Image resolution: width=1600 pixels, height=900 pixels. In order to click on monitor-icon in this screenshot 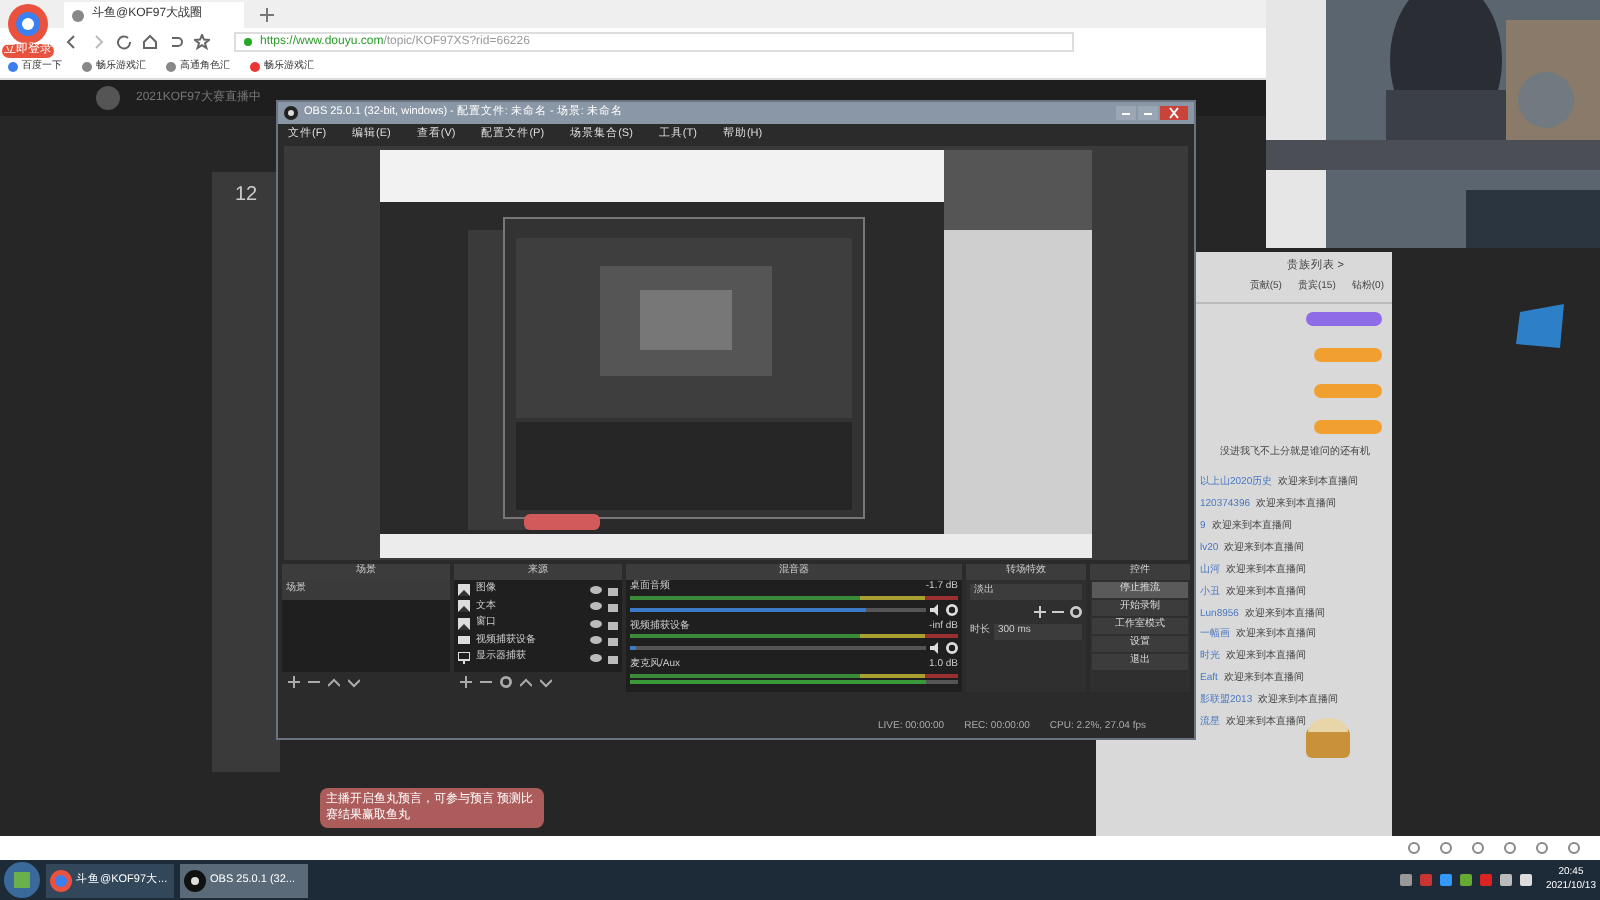, I will do `click(464, 657)`.